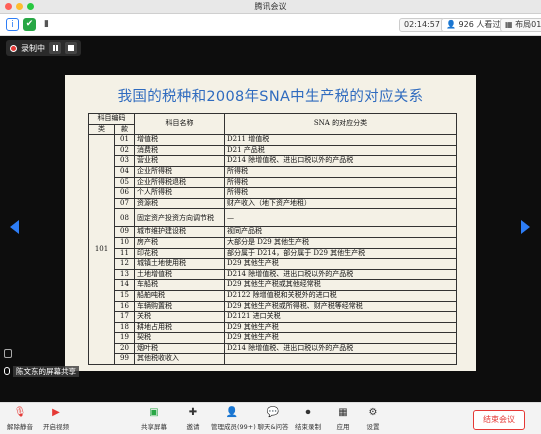  What do you see at coordinates (179, 161) in the screenshot?
I see `name-cell: 营业税` at bounding box center [179, 161].